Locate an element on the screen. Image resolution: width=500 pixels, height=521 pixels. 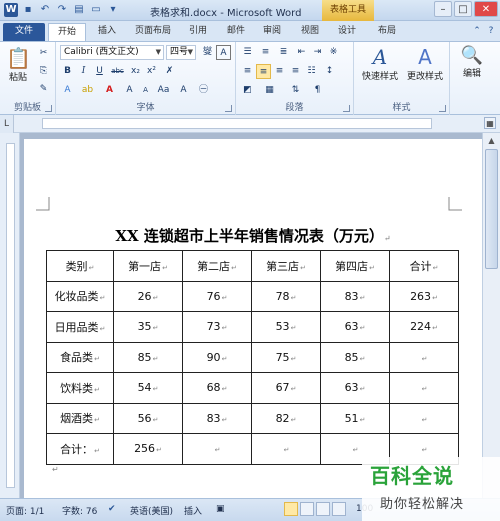
table-cell: 54↵ is located at coordinates (148, 388).